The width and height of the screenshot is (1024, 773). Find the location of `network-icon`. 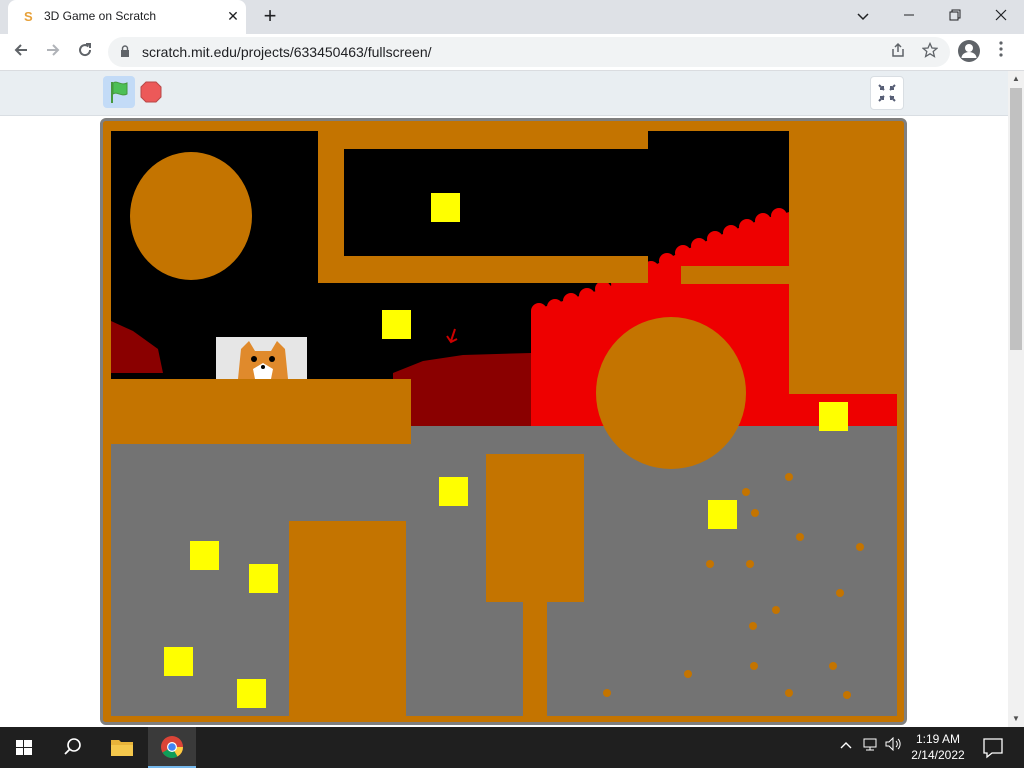

network-icon is located at coordinates (870, 744).